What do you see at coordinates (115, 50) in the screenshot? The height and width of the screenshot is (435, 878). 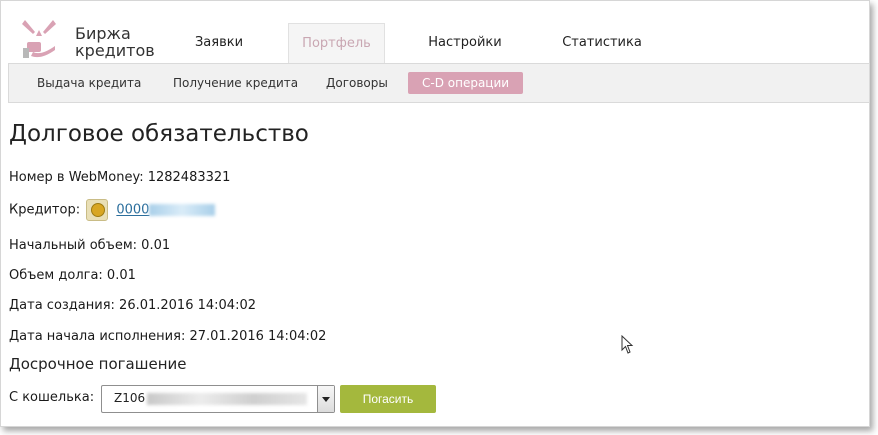 I see `brand-line-2: кредитов` at bounding box center [115, 50].